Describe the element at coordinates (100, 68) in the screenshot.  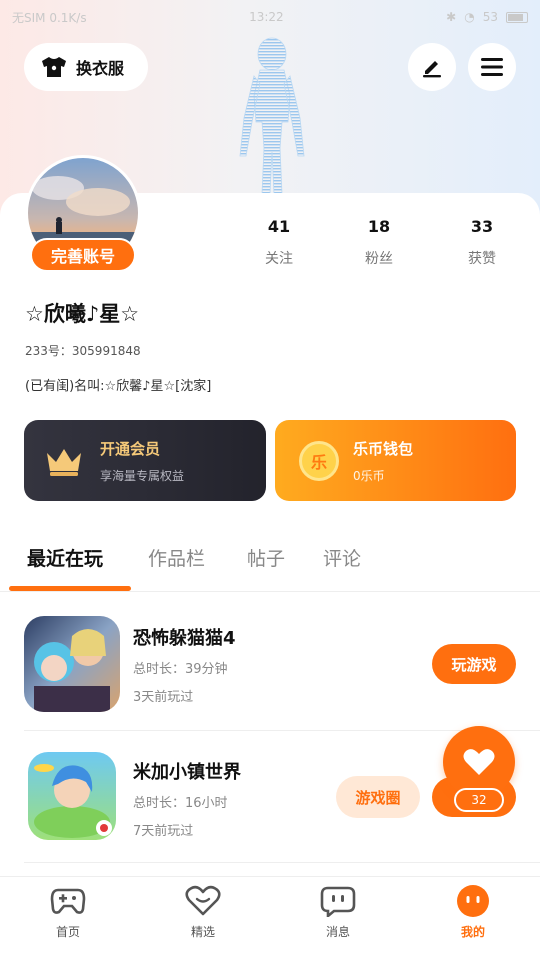
I see `change-outfit-label: 换衣服` at that location.